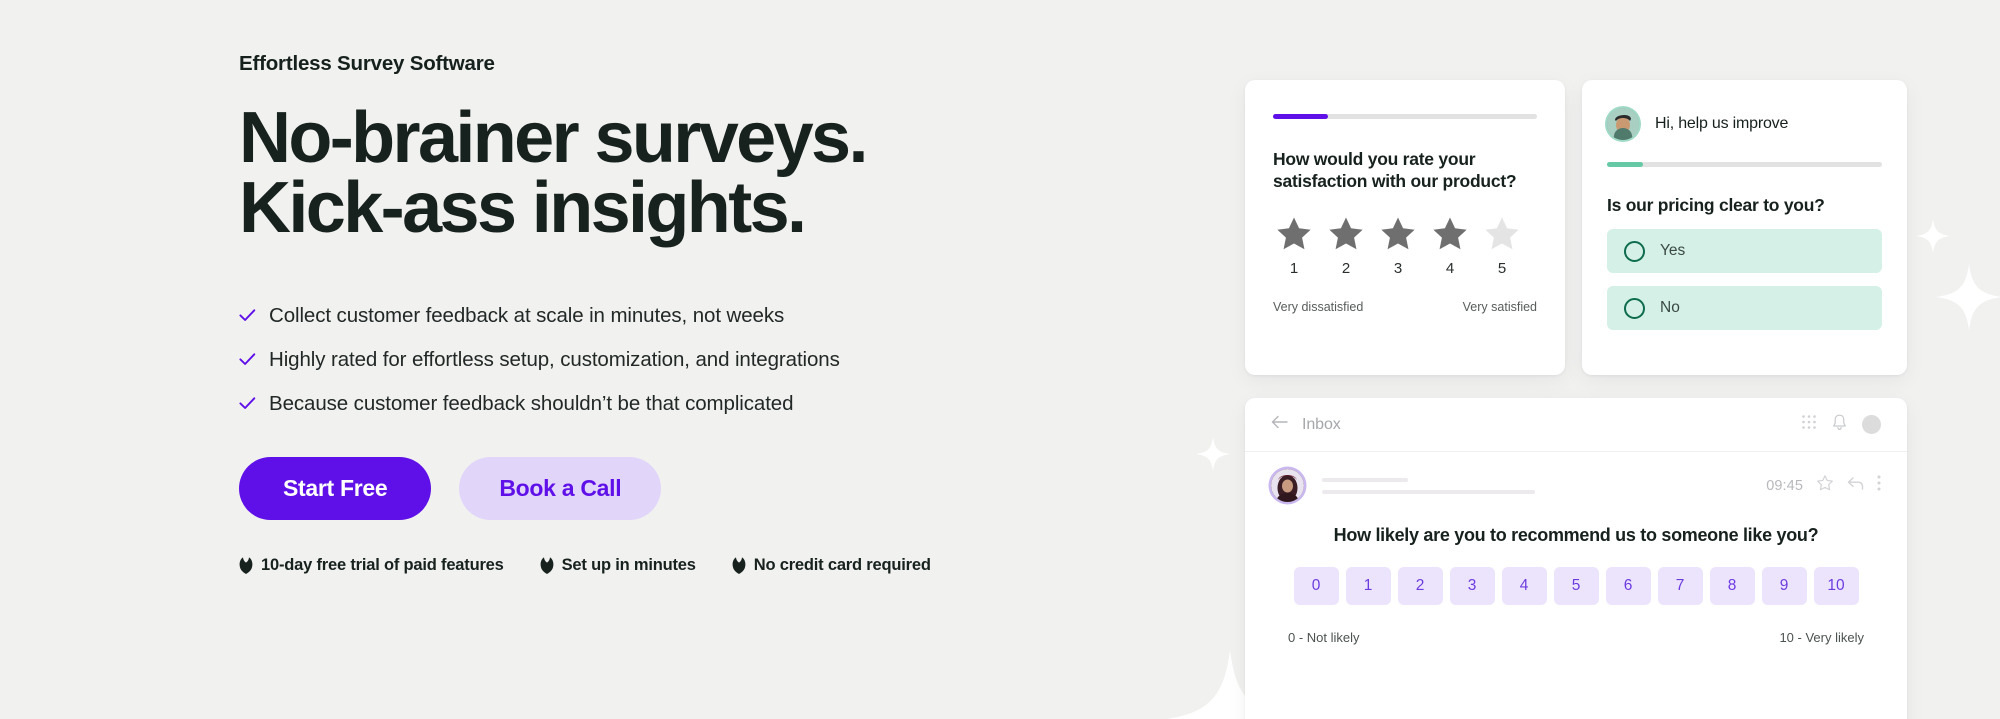 The width and height of the screenshot is (2000, 719). What do you see at coordinates (1346, 268) in the screenshot?
I see `star-label: 2` at bounding box center [1346, 268].